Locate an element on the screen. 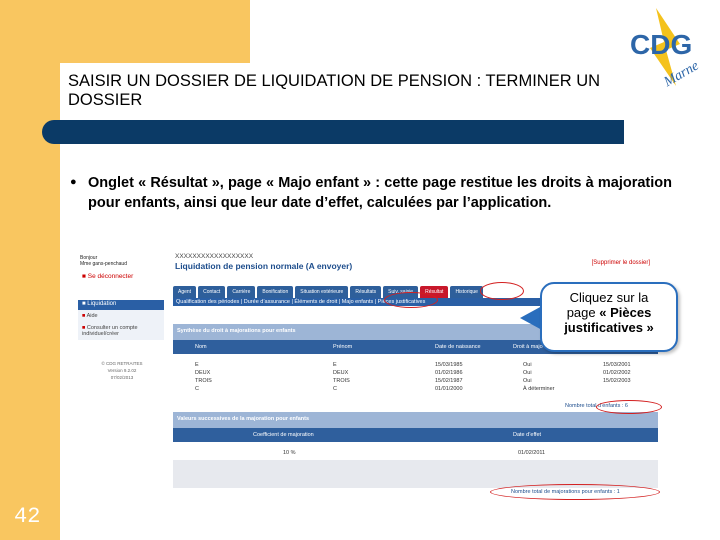 This screenshot has height=540, width=720. highlight-total-majorations is located at coordinates (575, 492).